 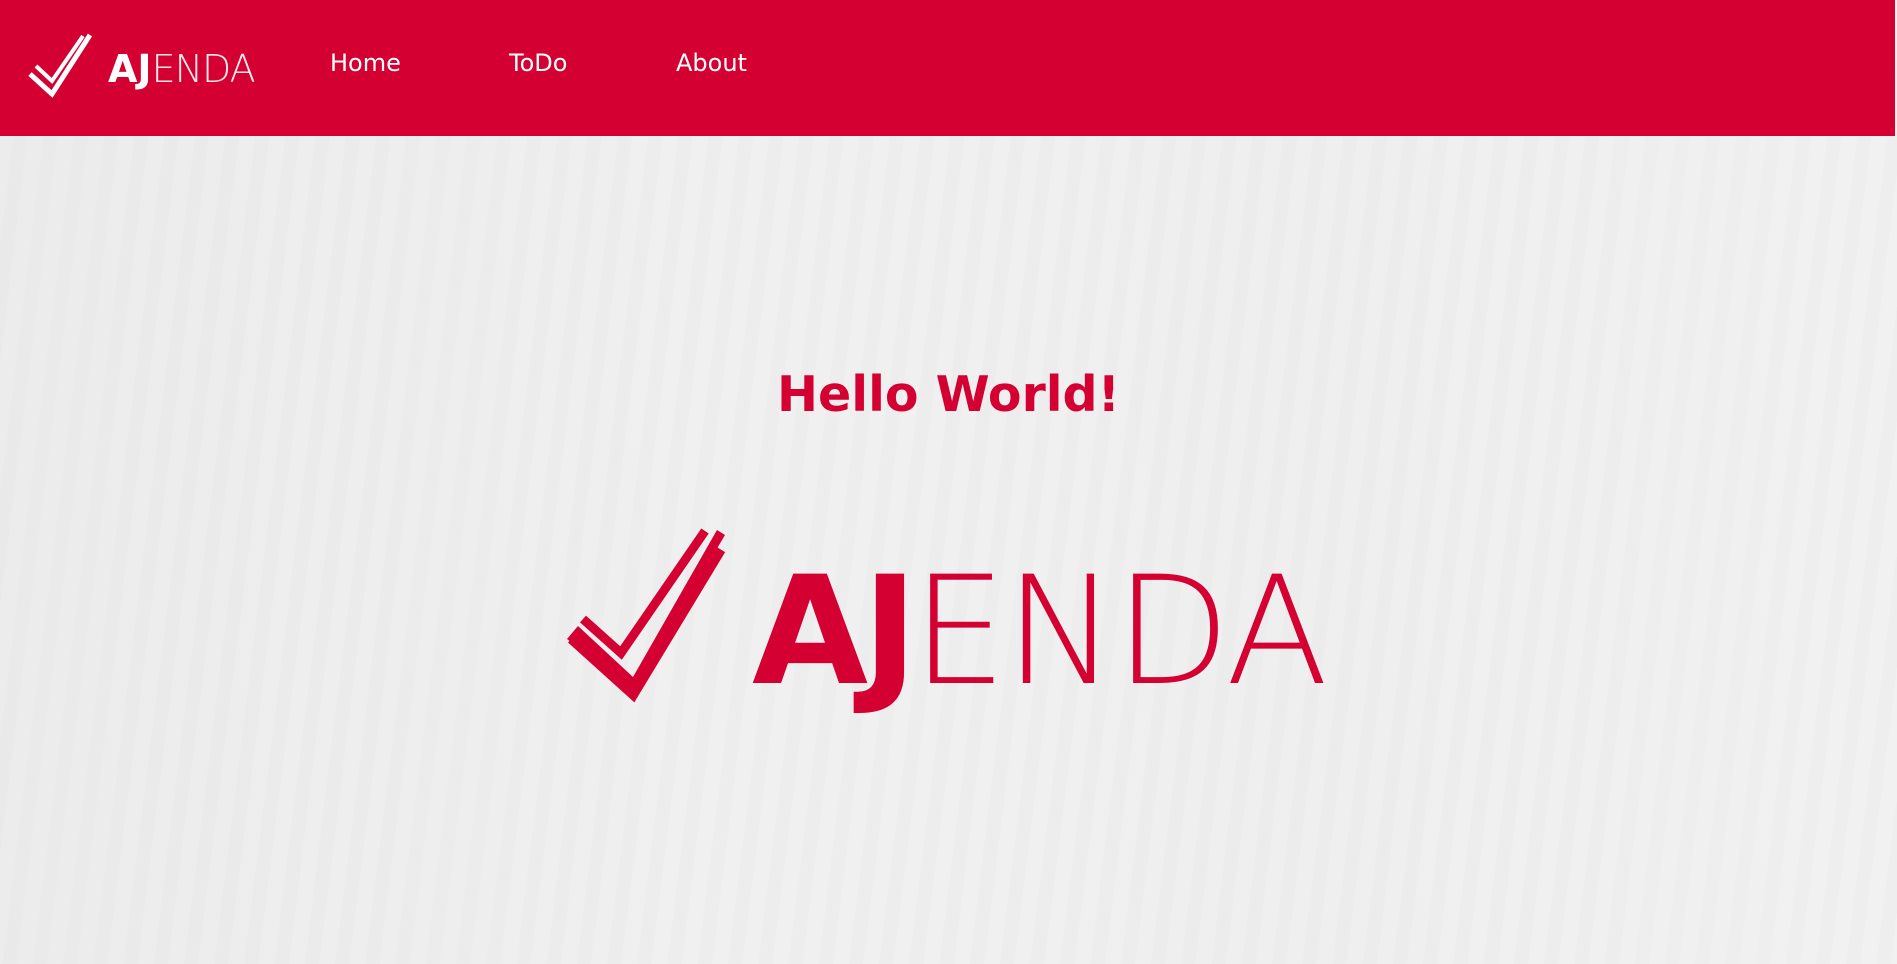 What do you see at coordinates (365, 63) in the screenshot?
I see `nav-link-home: Home` at bounding box center [365, 63].